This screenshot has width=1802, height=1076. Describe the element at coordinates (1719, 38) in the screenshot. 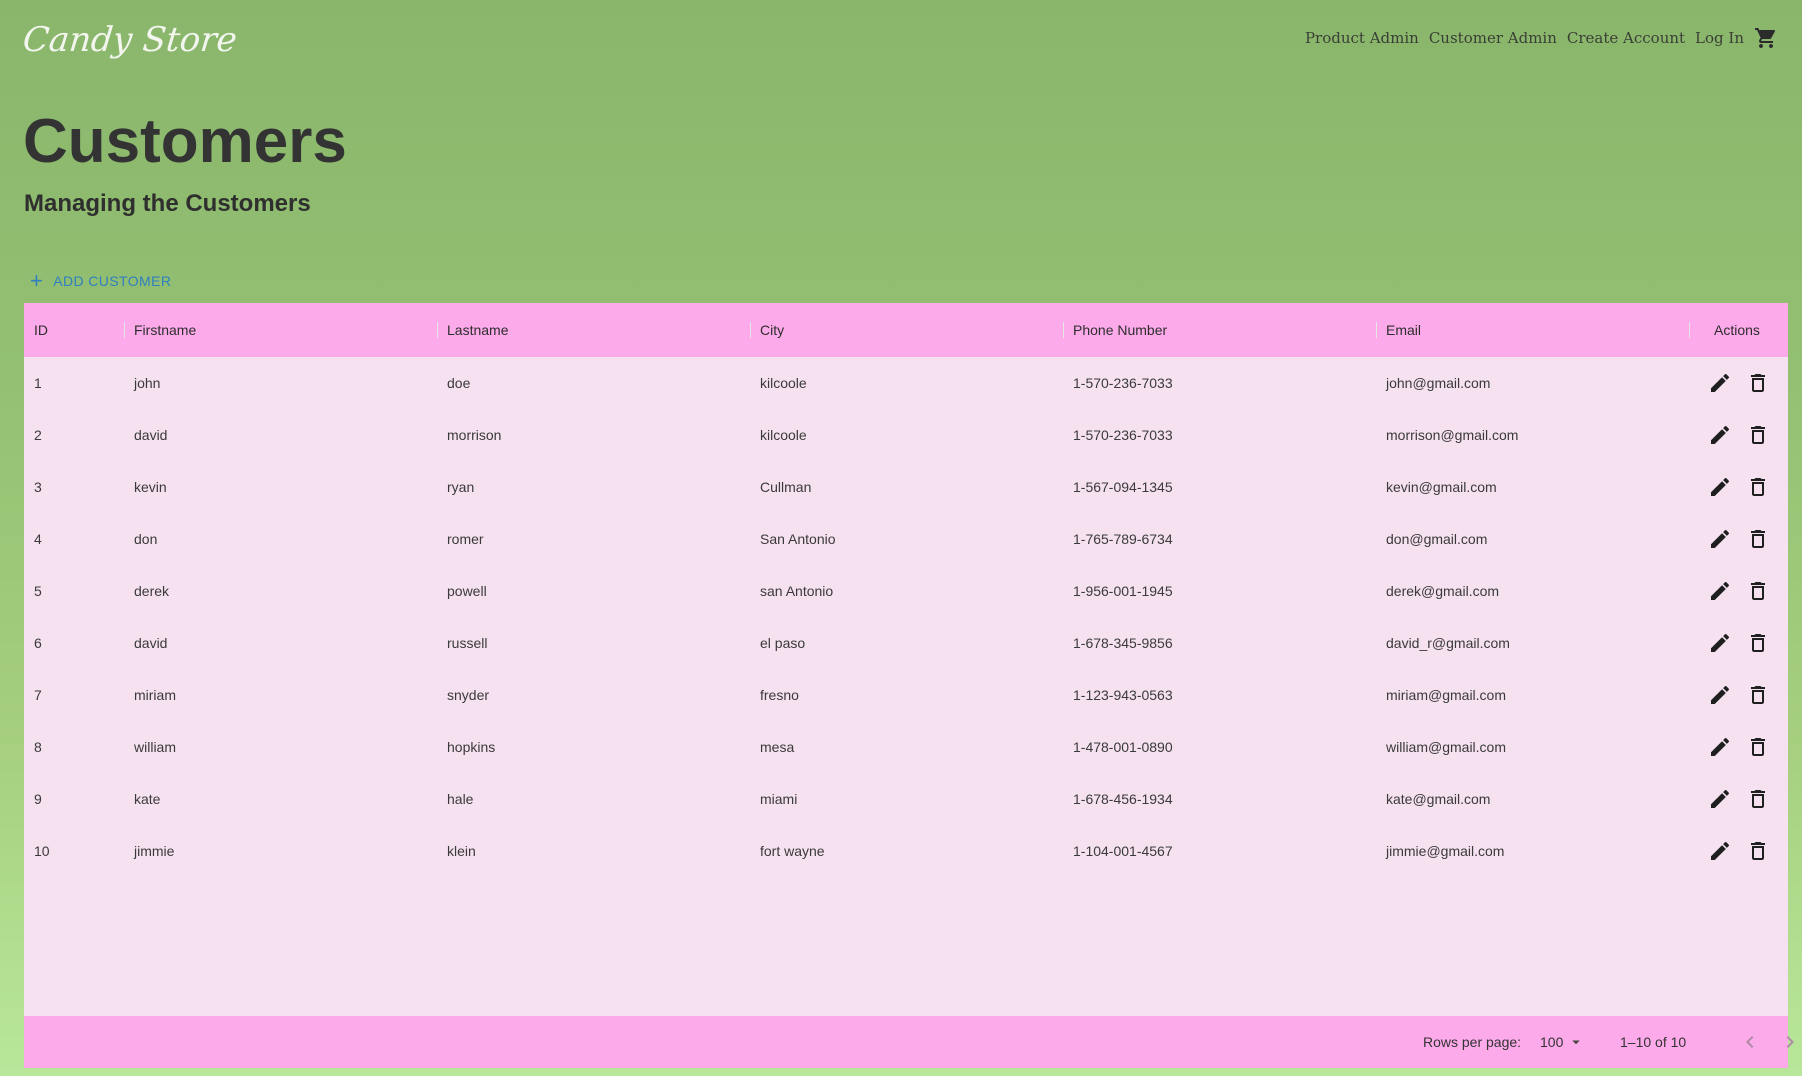

I see `nav-log-in: Log In` at that location.